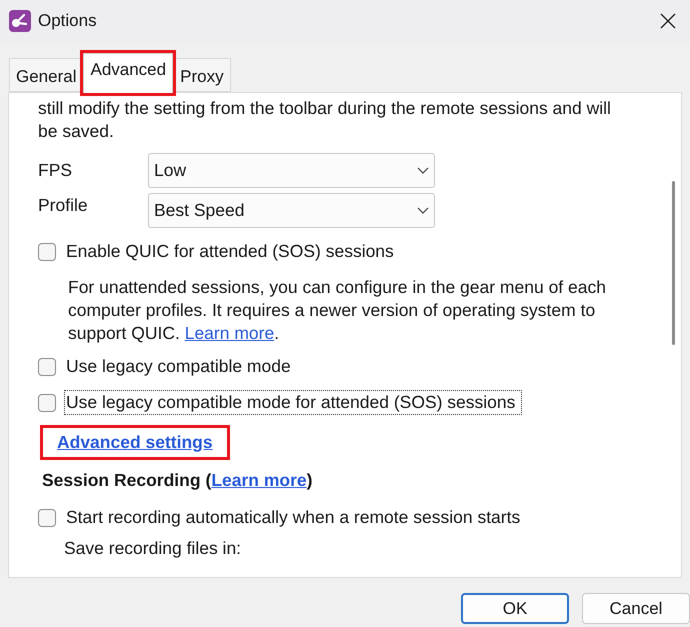 The width and height of the screenshot is (690, 627). I want to click on tab: Proxy, so click(202, 75).